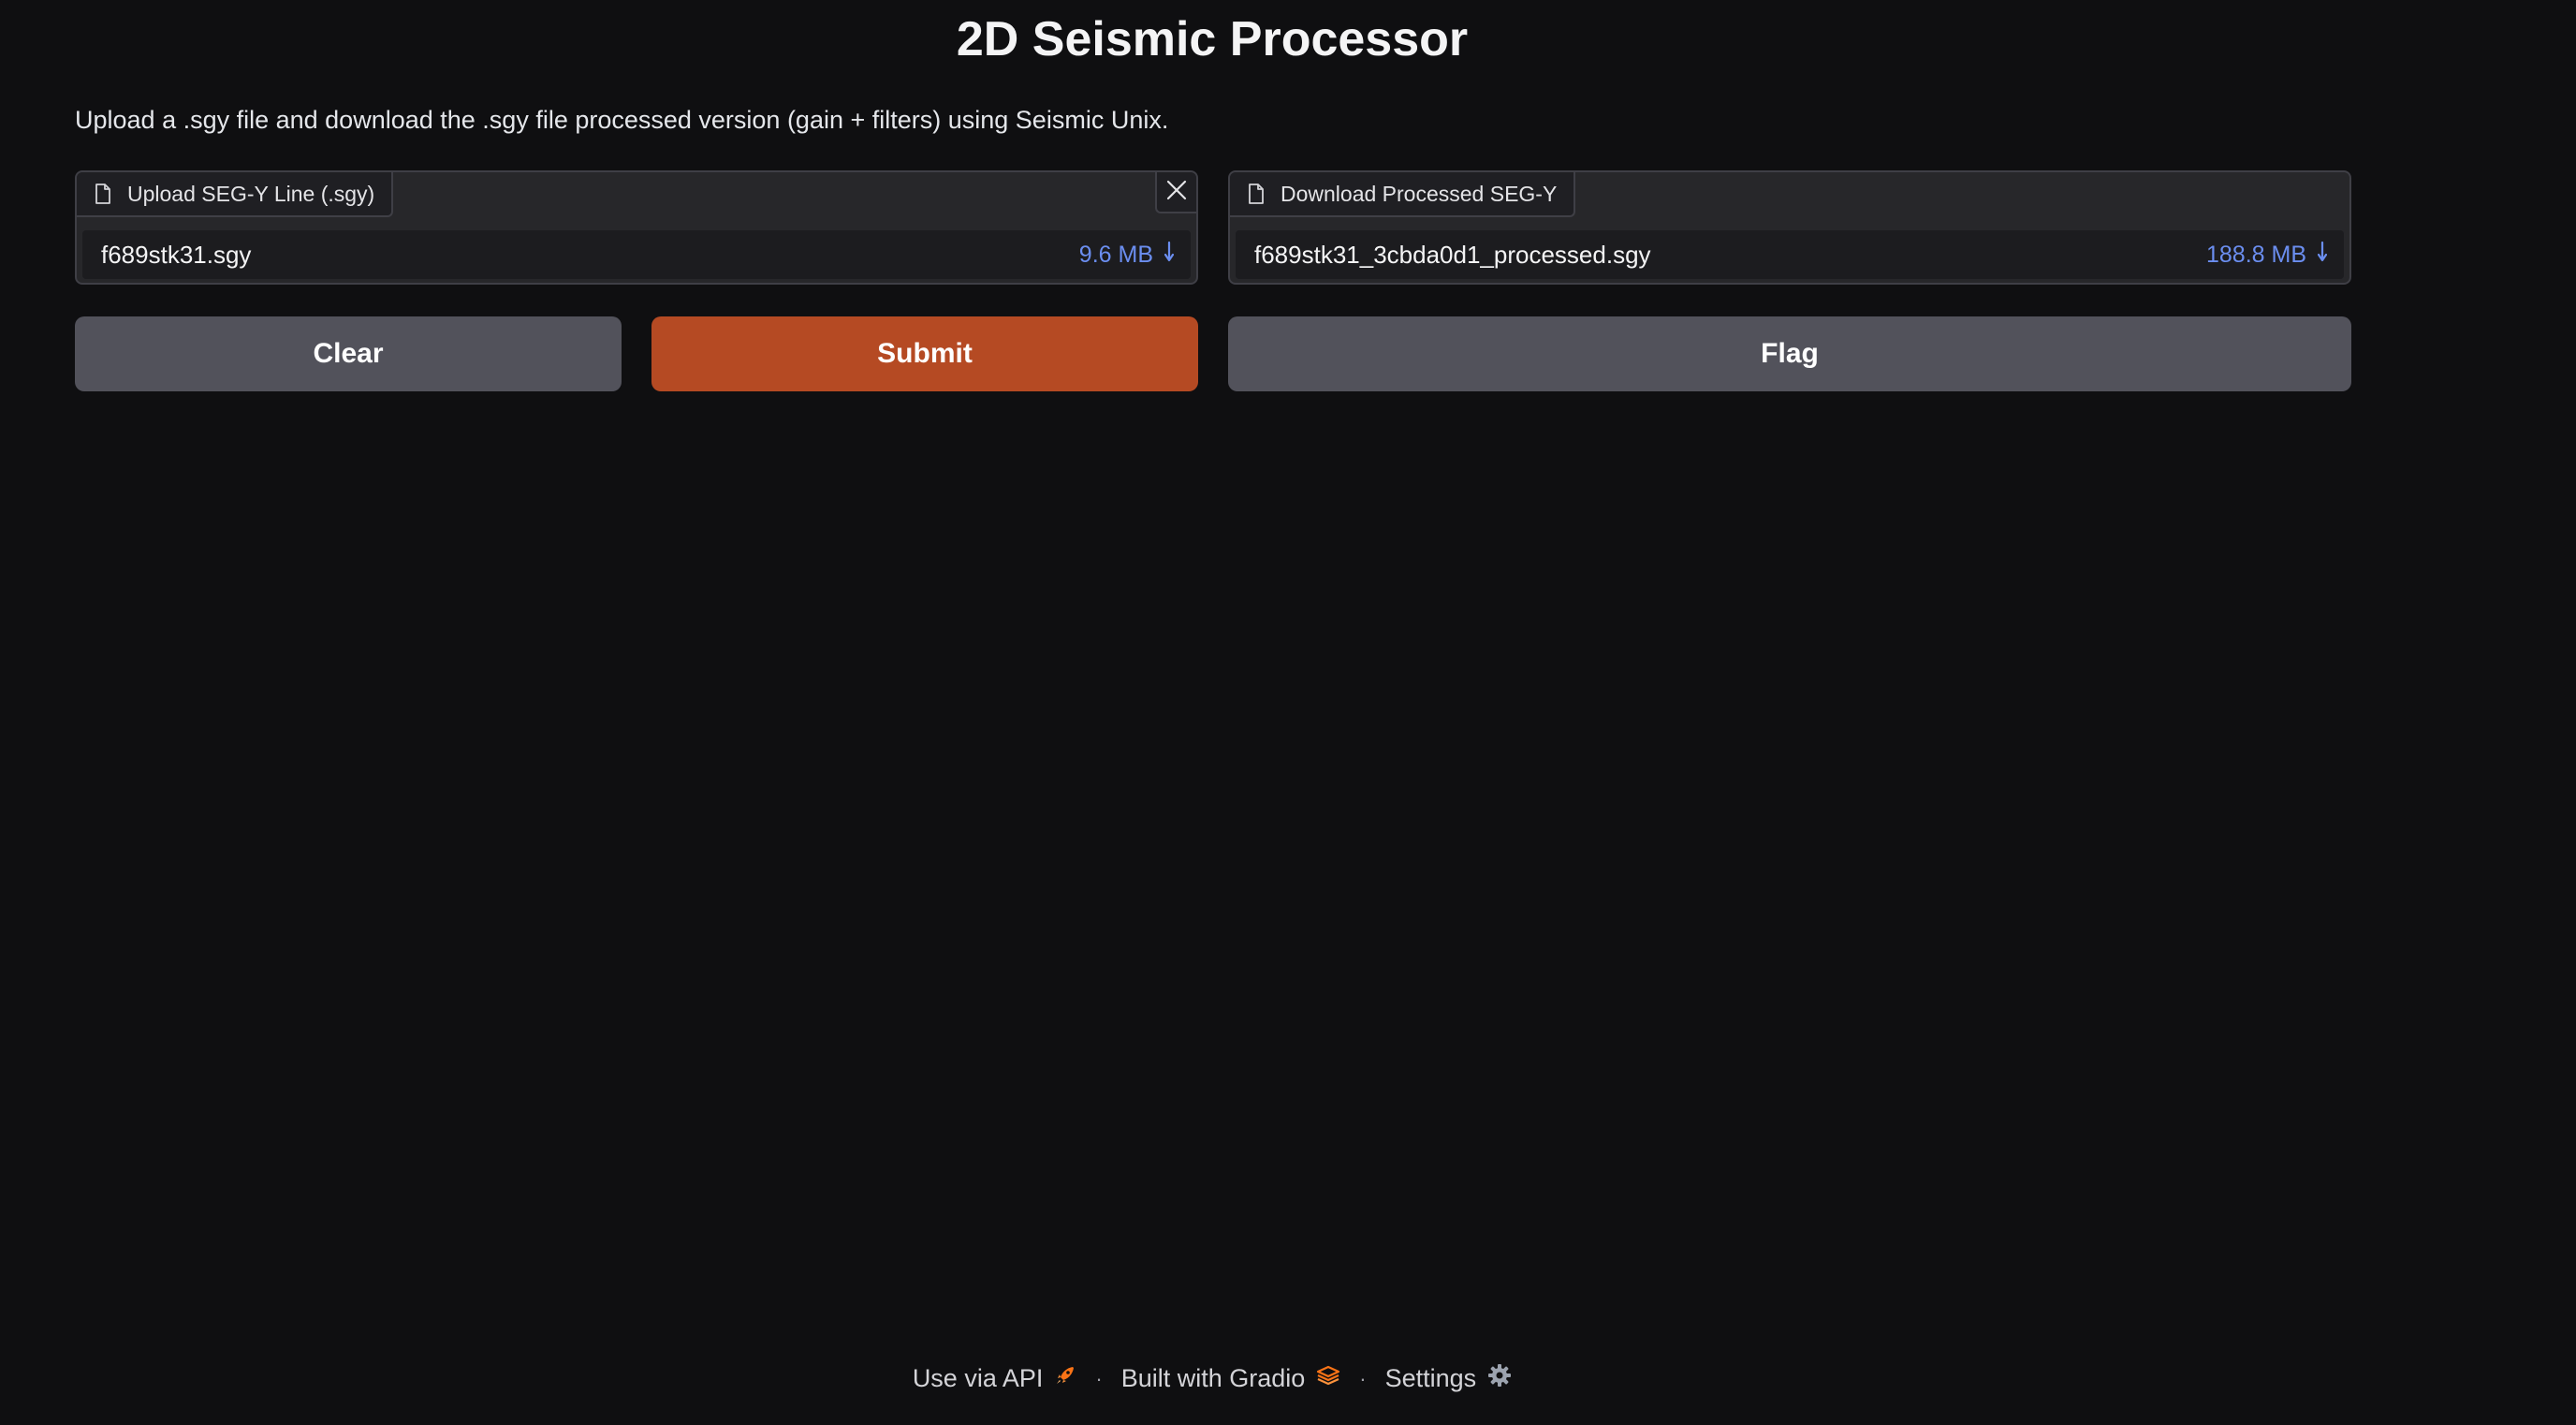 This screenshot has height=1425, width=2576. Describe the element at coordinates (1789, 353) in the screenshot. I see `flag-button: Flag` at that location.